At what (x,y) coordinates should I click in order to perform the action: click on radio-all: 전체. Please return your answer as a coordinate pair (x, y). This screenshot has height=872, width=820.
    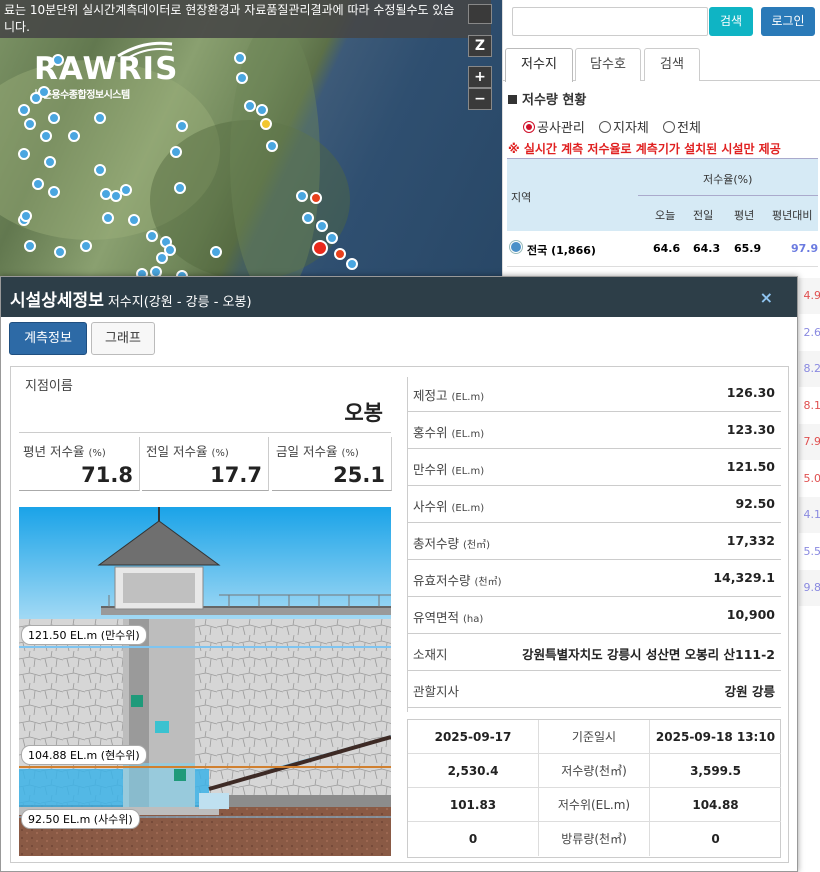
    Looking at the image, I should click on (682, 128).